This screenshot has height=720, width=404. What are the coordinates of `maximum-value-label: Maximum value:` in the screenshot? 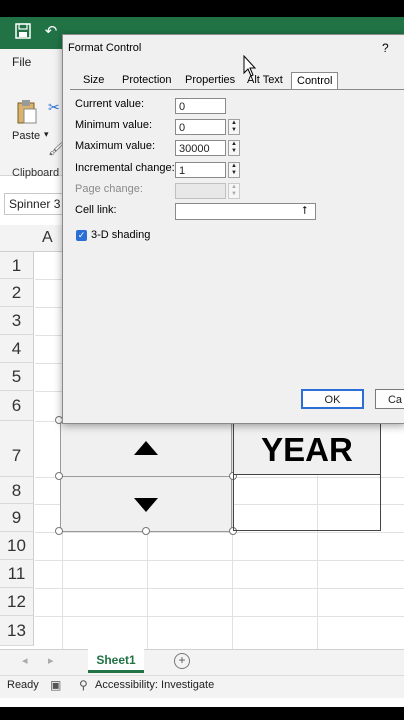 It's located at (115, 146).